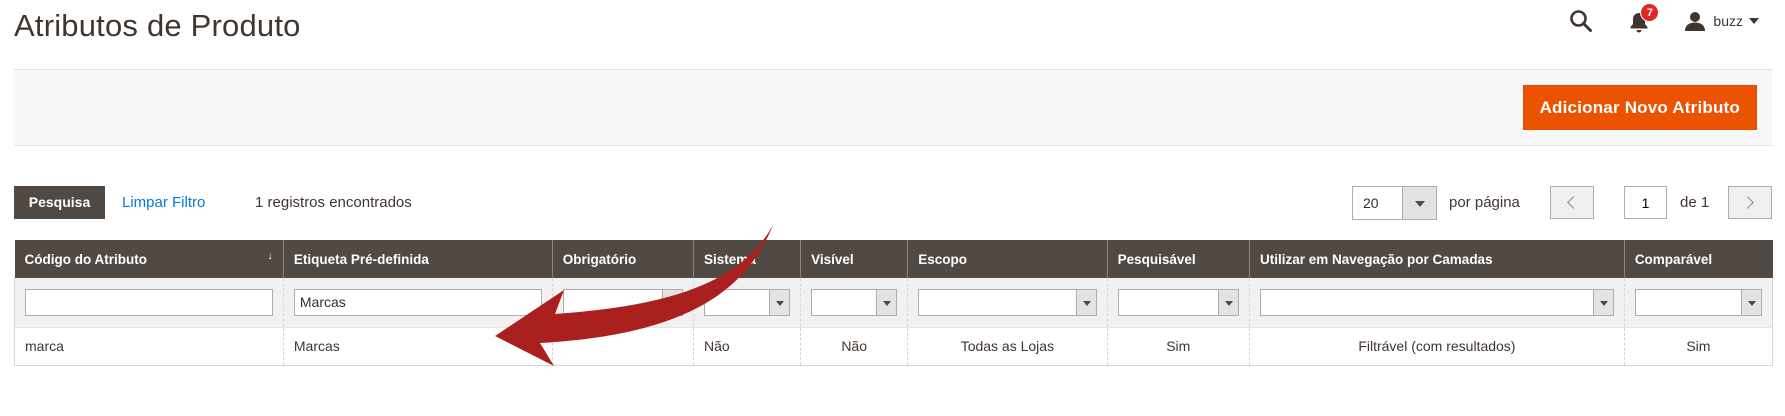  I want to click on sort-desc-icon: ↓, so click(270, 256).